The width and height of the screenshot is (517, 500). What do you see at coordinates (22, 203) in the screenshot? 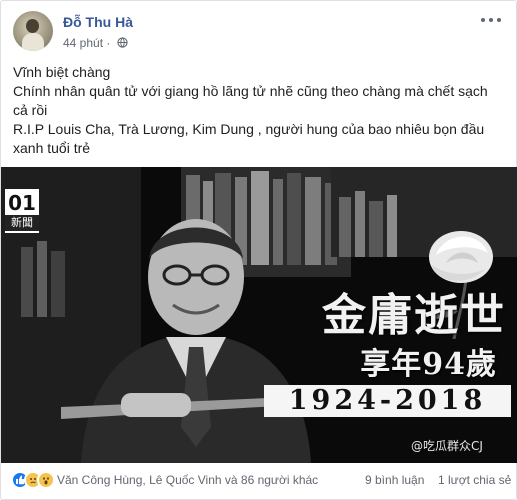
I see `logo-number: 01` at bounding box center [22, 203].